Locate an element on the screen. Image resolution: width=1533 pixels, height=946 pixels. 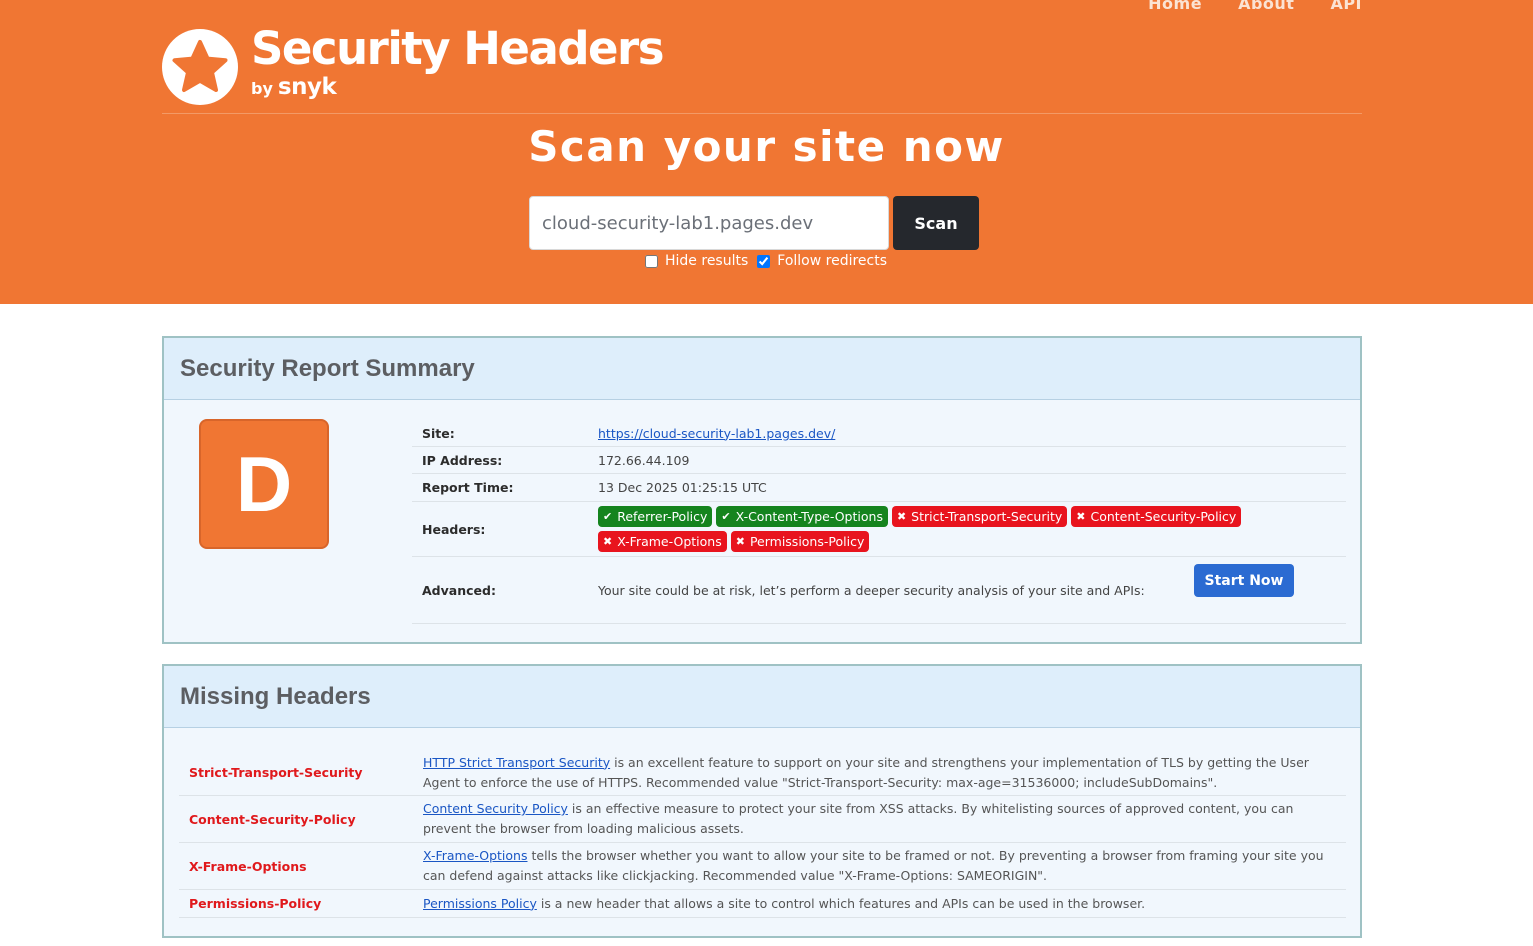
follow-redirects-option: Follow redirects is located at coordinates (822, 261).